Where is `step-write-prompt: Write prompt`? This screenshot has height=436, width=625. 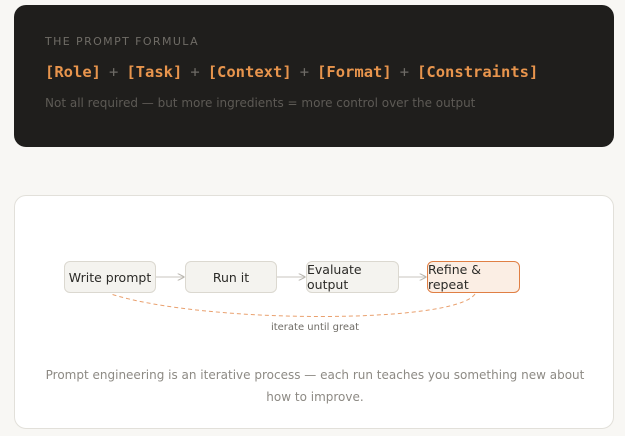 step-write-prompt: Write prompt is located at coordinates (110, 277).